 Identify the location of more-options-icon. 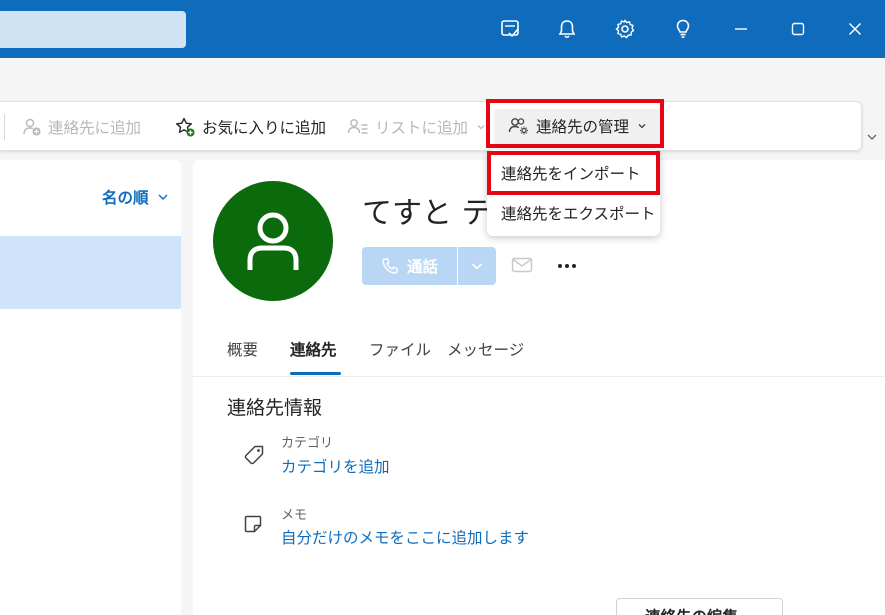
(567, 266).